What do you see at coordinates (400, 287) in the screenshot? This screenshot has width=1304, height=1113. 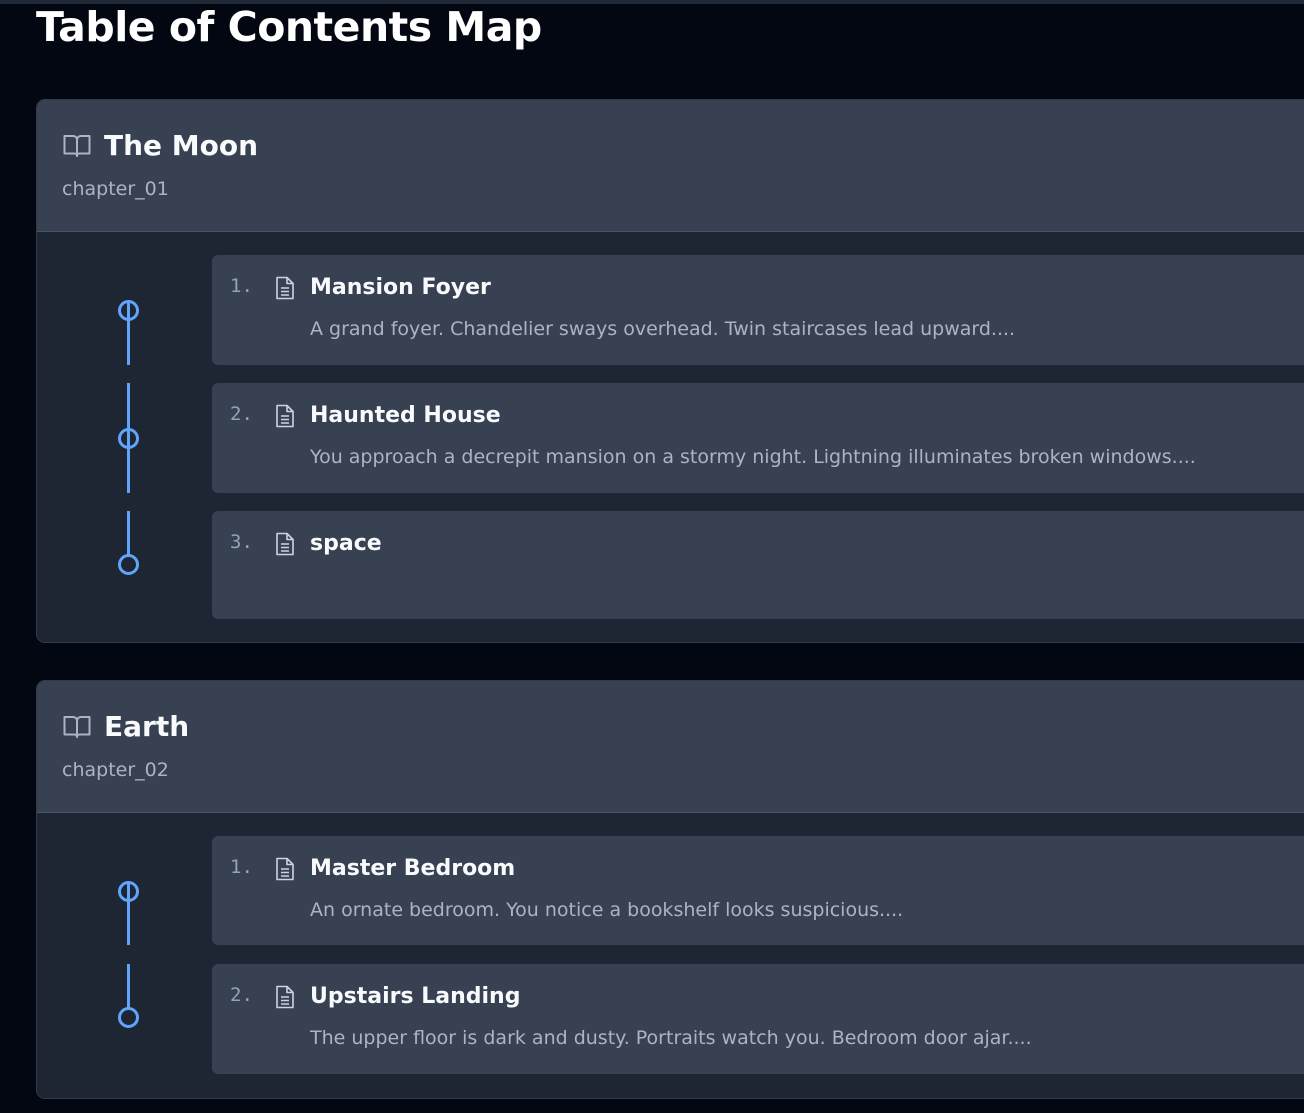 I see `scene-title: Mansion Foyer` at bounding box center [400, 287].